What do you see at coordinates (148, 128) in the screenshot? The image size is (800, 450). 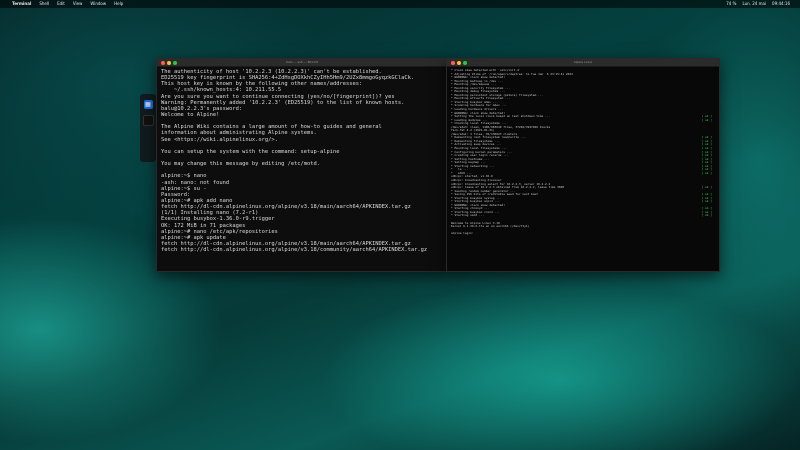 I see `window-switcher: ▦` at bounding box center [148, 128].